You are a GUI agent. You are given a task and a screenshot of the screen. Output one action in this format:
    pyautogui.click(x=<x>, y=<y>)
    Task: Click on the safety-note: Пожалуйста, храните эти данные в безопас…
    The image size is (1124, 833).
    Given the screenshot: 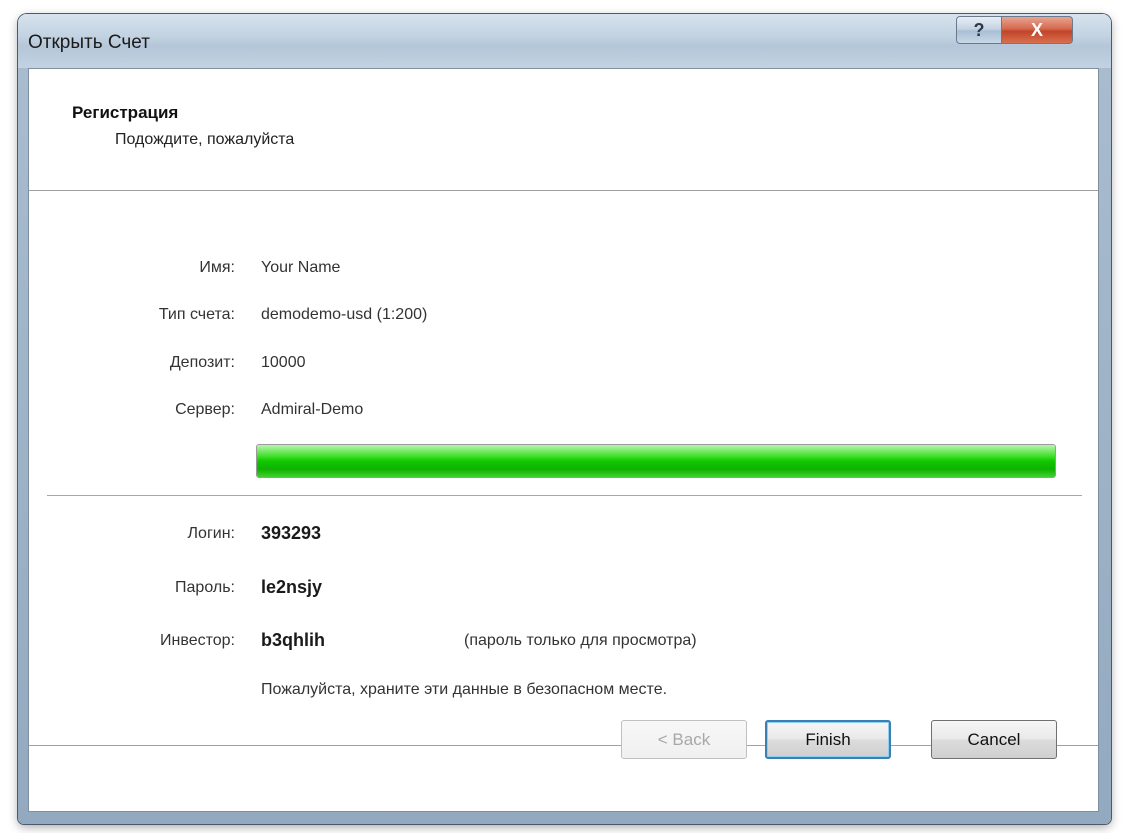 What is the action you would take?
    pyautogui.click(x=464, y=689)
    